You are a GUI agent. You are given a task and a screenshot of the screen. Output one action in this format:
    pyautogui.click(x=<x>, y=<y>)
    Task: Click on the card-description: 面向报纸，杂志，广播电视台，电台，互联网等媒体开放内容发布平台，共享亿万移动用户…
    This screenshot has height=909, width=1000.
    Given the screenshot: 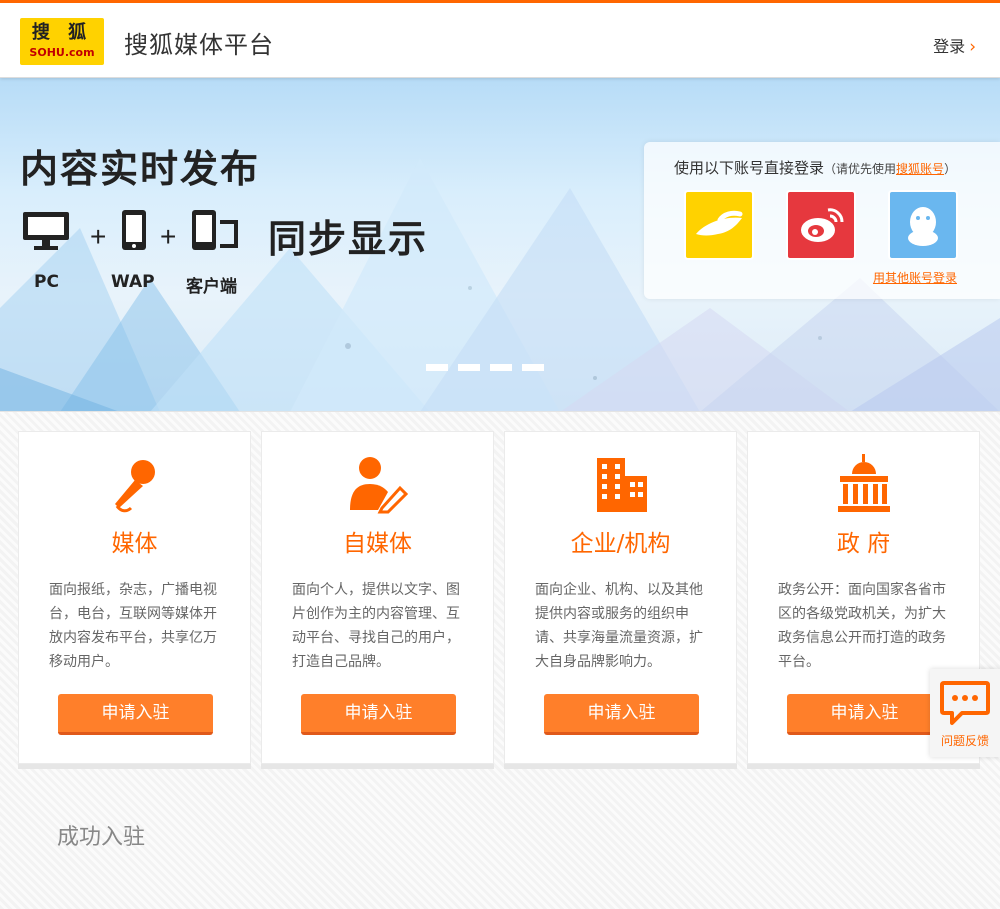 What is the action you would take?
    pyautogui.click(x=133, y=626)
    